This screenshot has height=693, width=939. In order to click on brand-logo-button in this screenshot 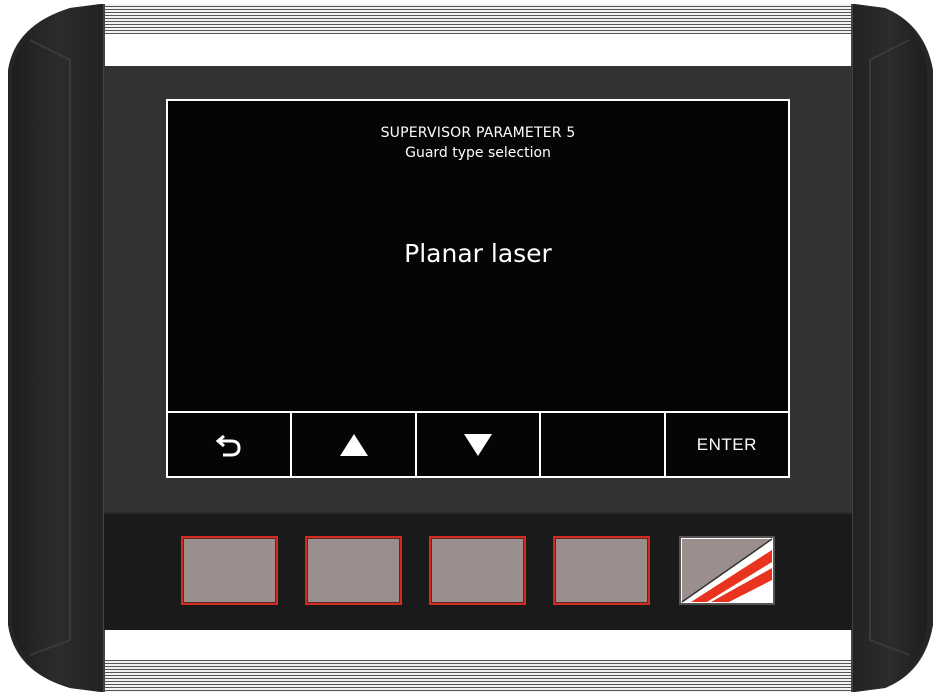, I will do `click(727, 570)`.